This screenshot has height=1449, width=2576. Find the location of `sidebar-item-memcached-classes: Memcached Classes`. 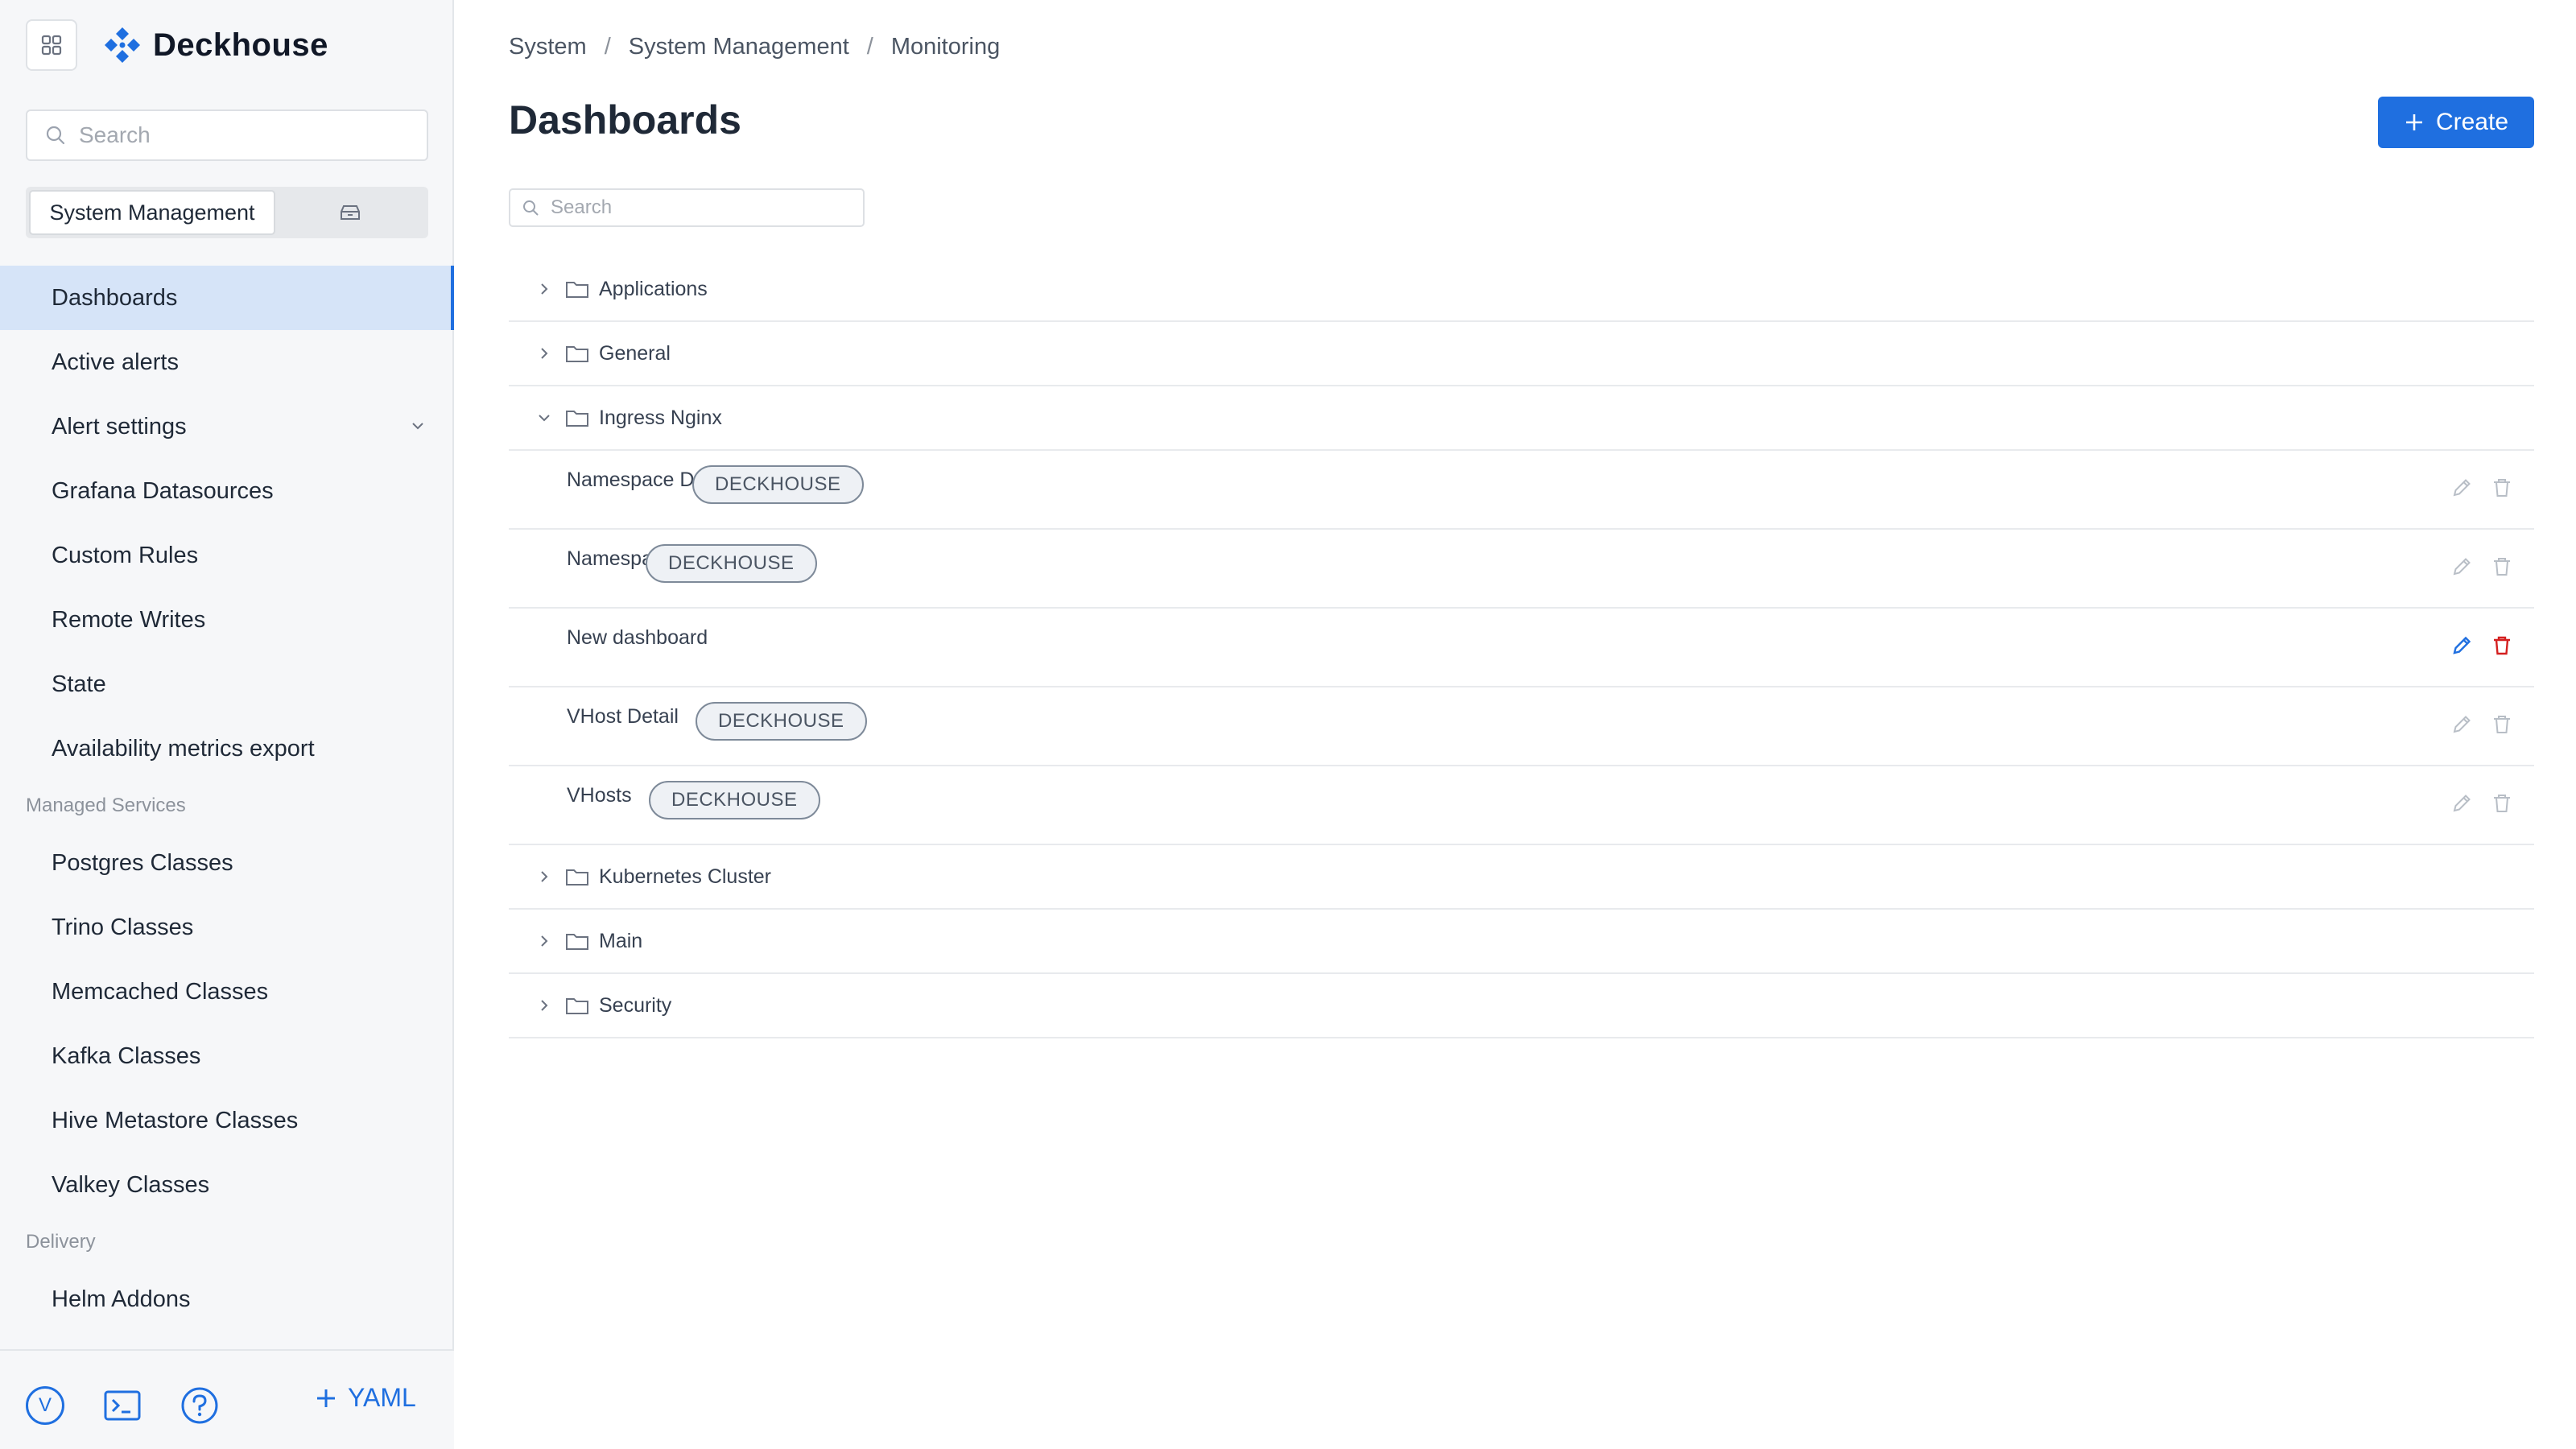

sidebar-item-memcached-classes: Memcached Classes is located at coordinates (227, 992).